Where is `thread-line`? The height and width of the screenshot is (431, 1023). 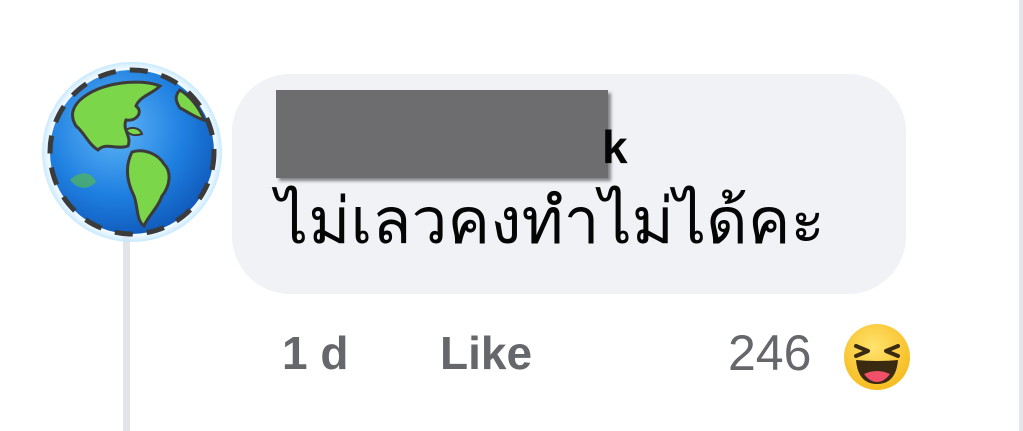 thread-line is located at coordinates (126, 333).